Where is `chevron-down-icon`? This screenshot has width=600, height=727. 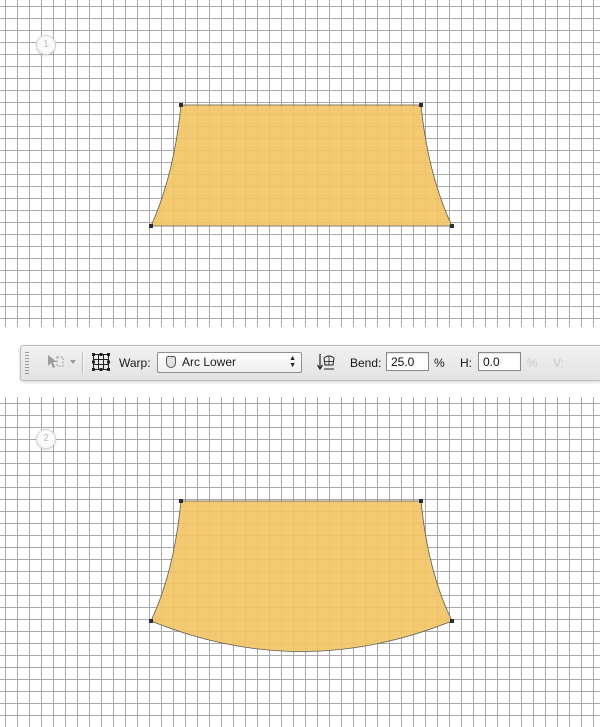 chevron-down-icon is located at coordinates (73, 362).